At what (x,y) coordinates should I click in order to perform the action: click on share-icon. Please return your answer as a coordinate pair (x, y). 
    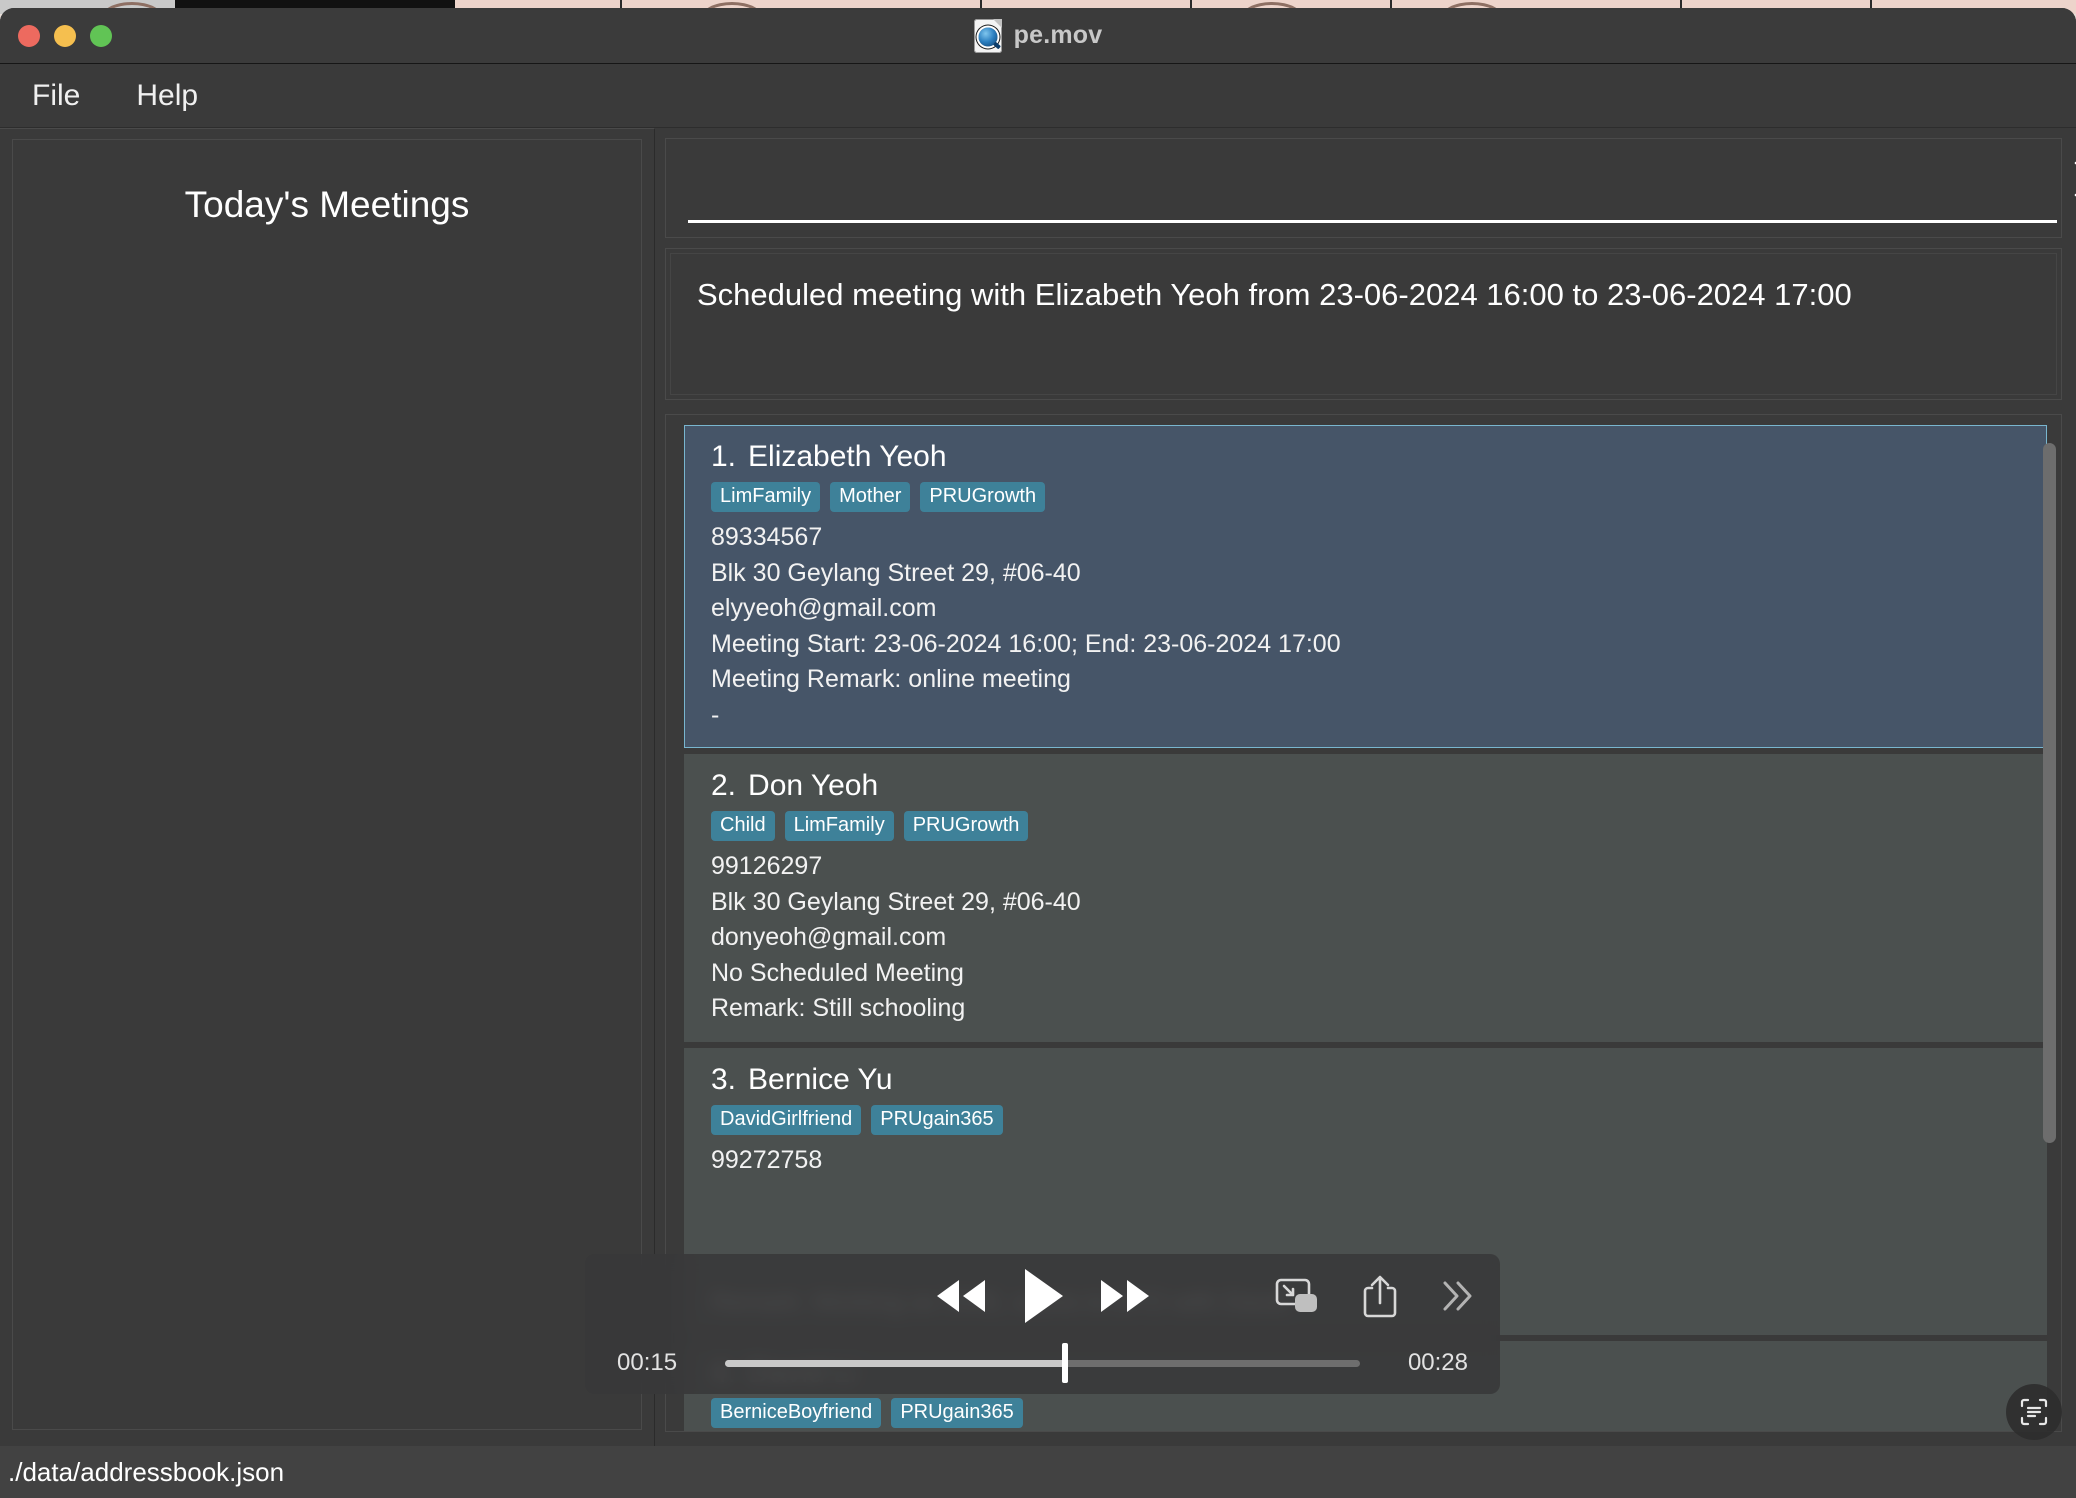
    Looking at the image, I should click on (1380, 1296).